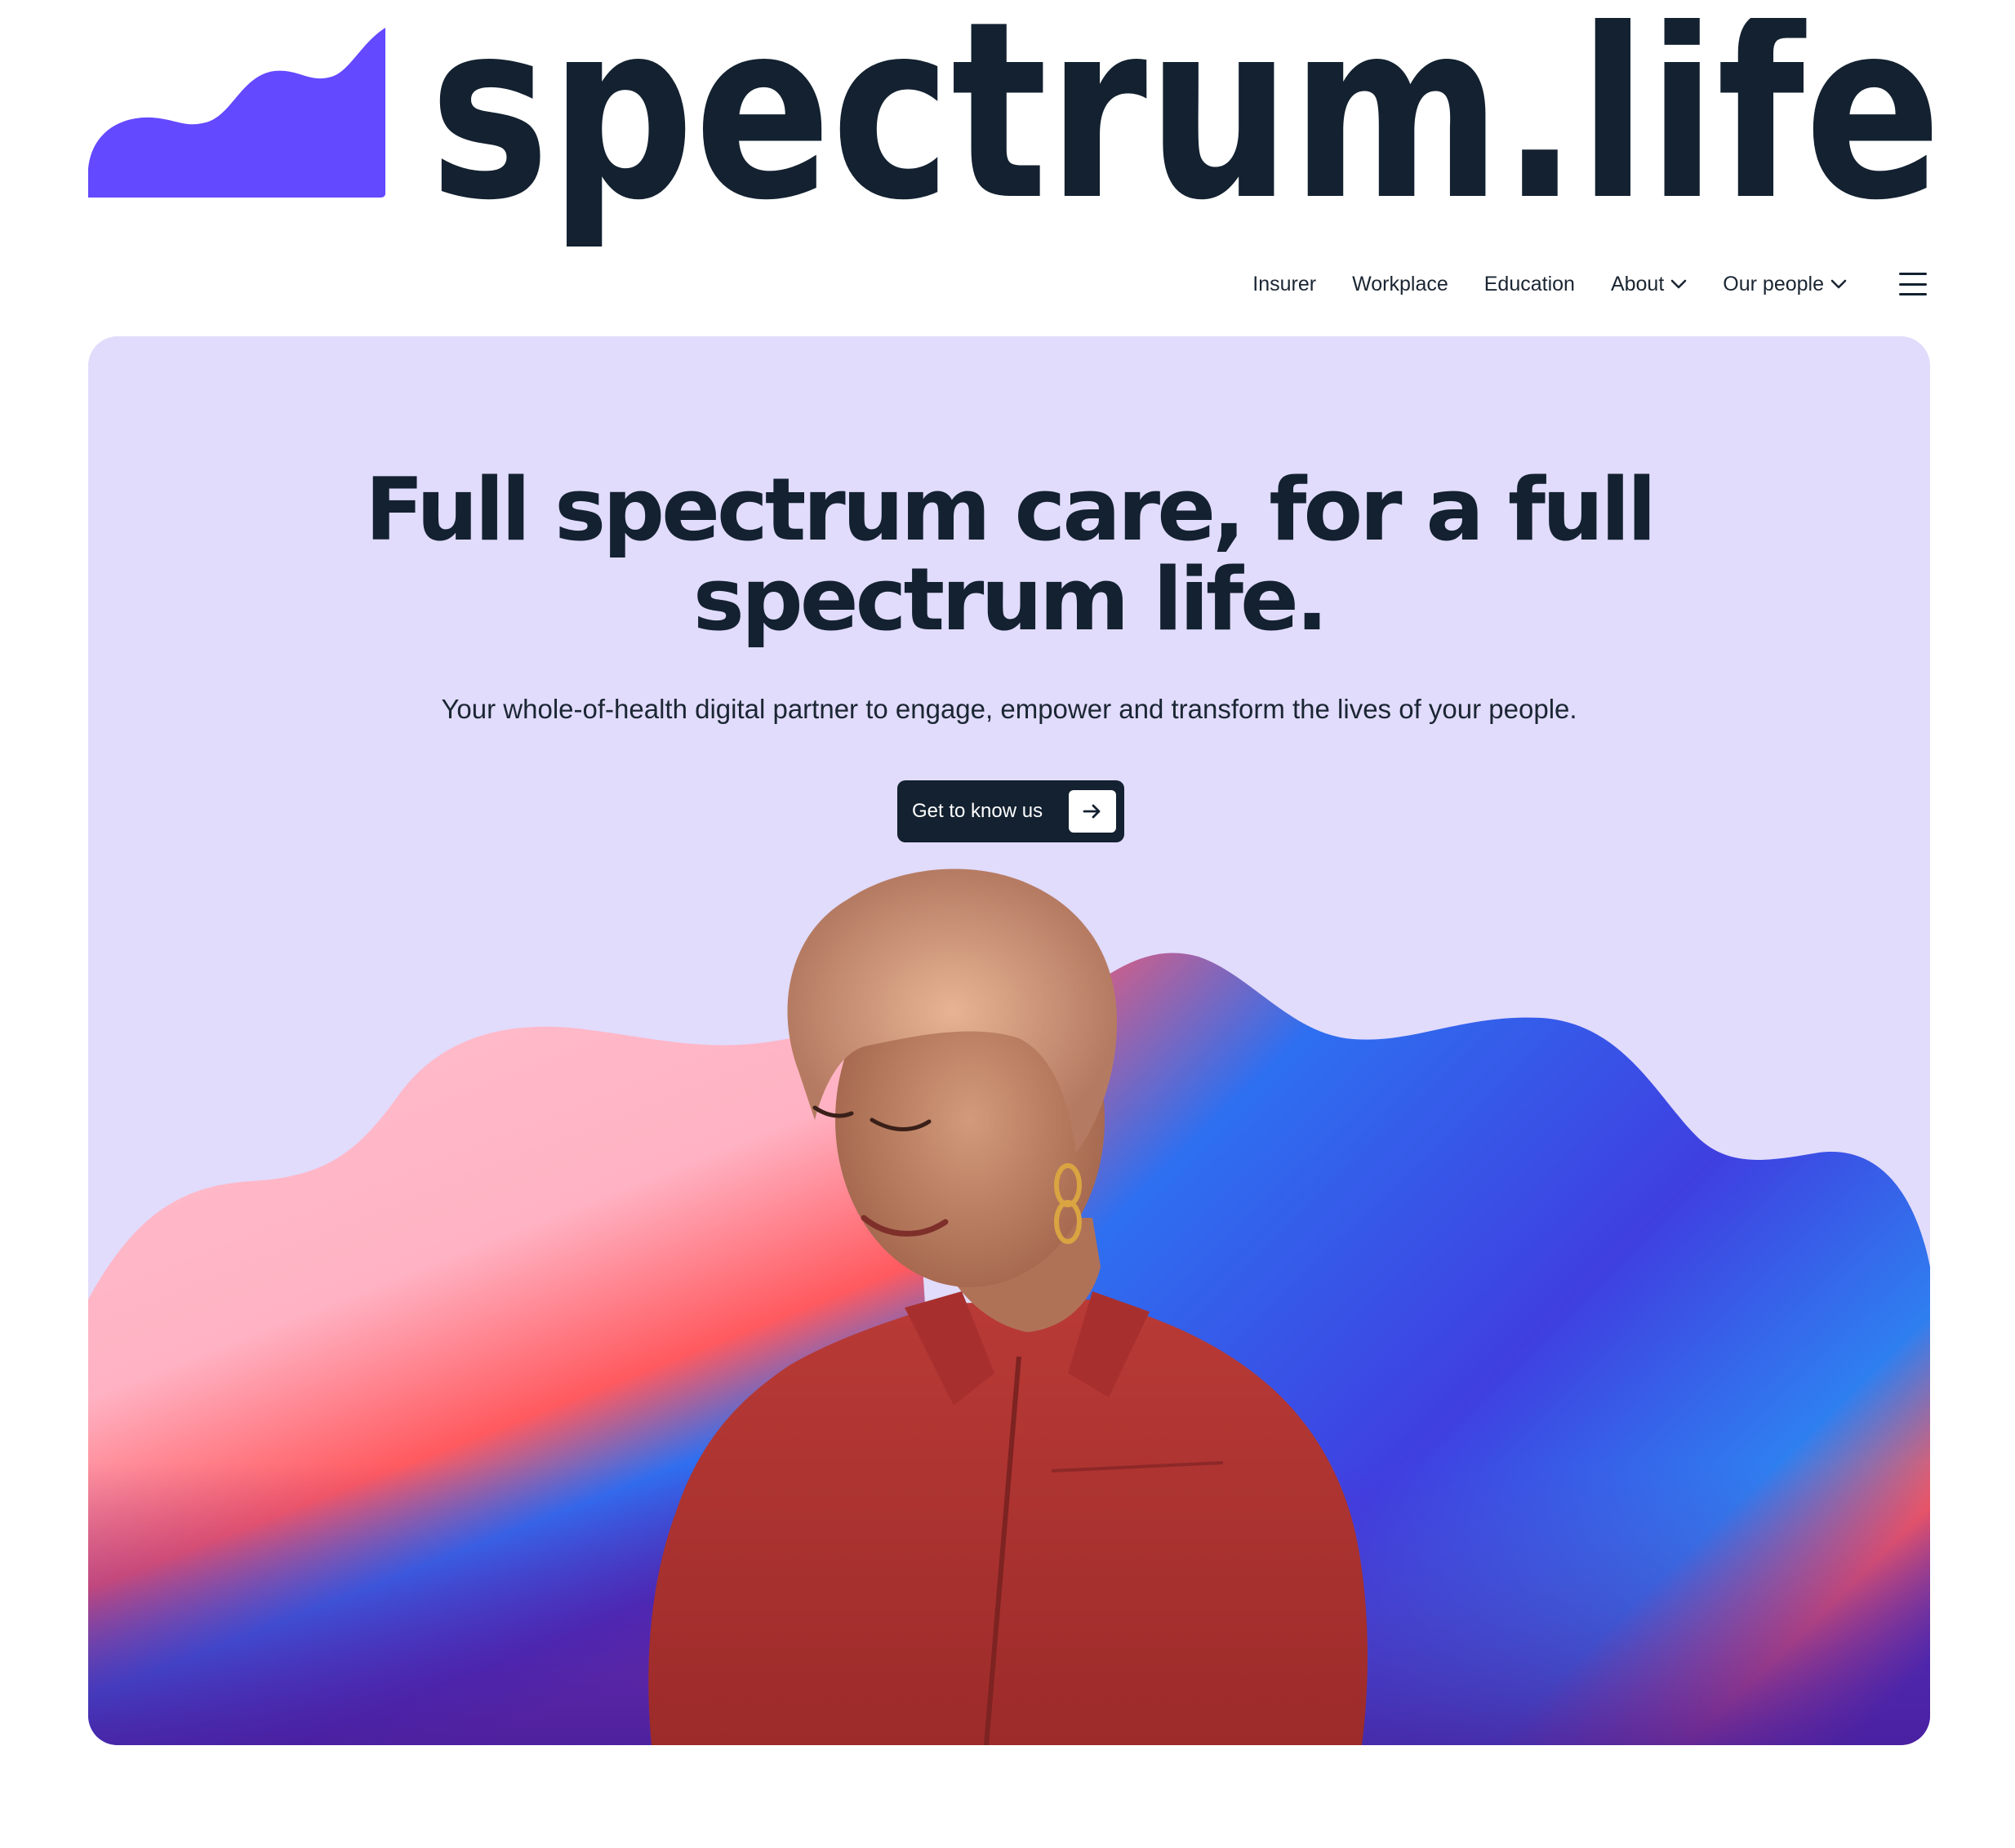  I want to click on nav-item-our-people: Our people, so click(1785, 284).